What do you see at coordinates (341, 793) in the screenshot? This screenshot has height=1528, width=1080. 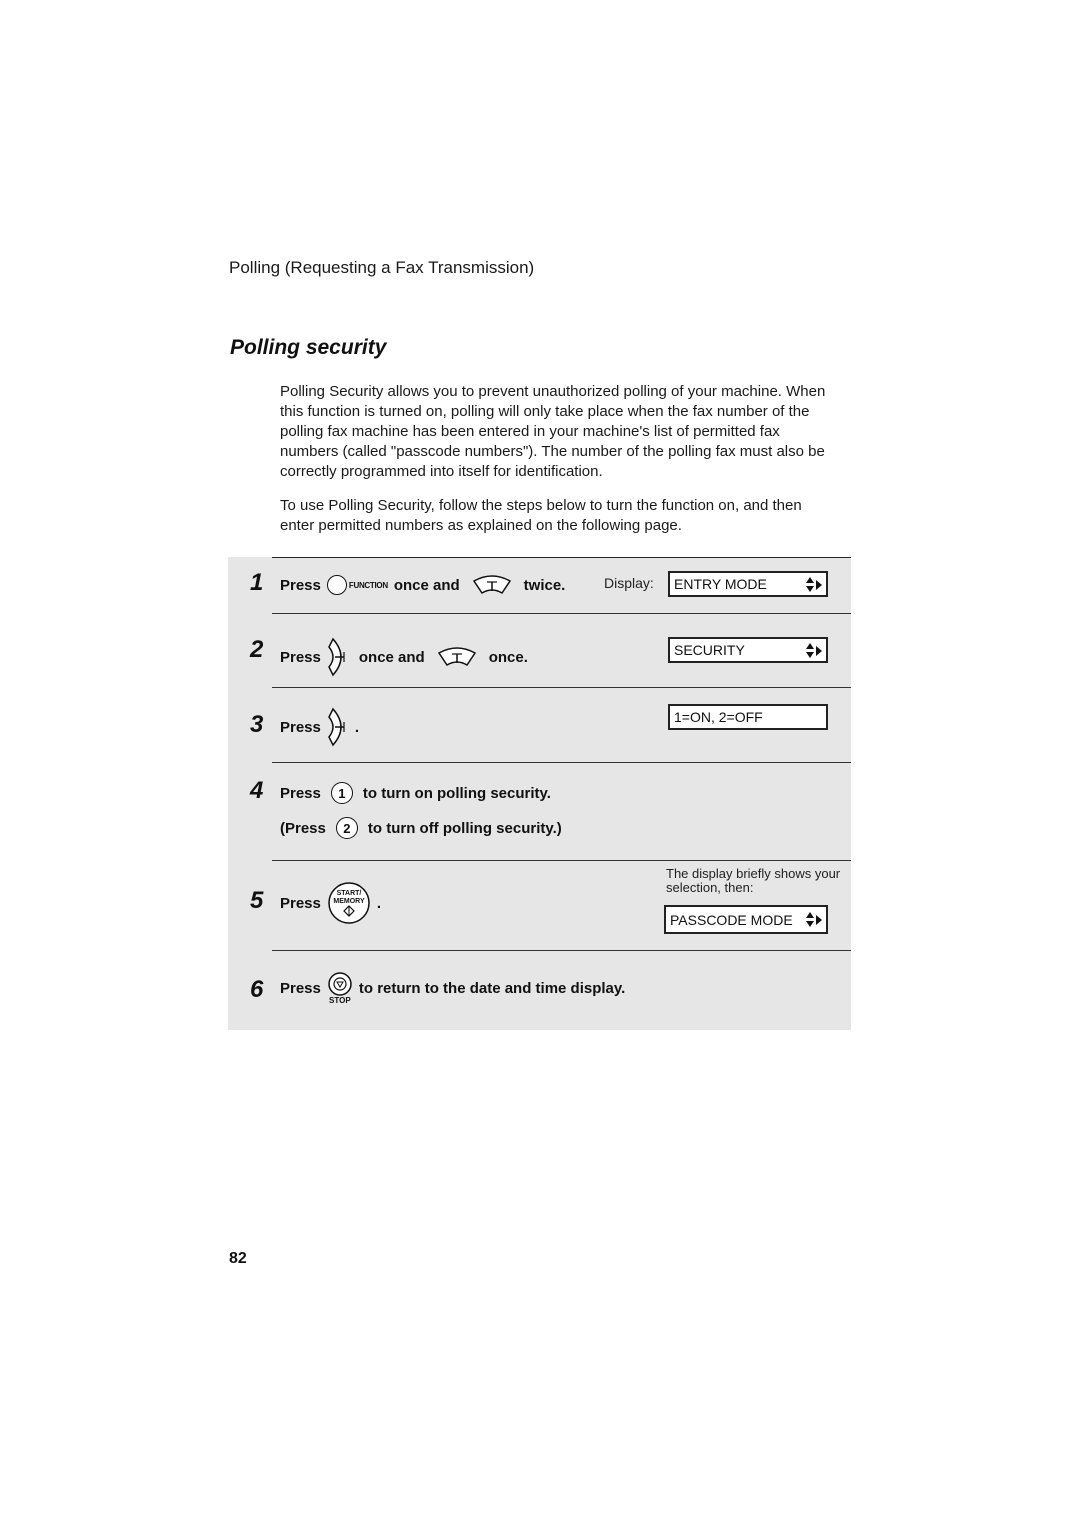 I see `number-key-1-icon: 1` at bounding box center [341, 793].